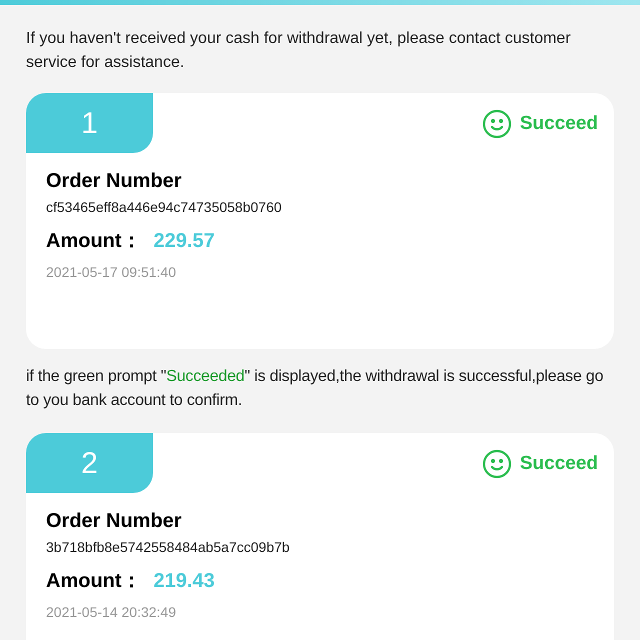 The image size is (640, 640). Describe the element at coordinates (315, 389) in the screenshot. I see `notice-text: if the green prompt "Succeeded" is displayed,the withdrawal is successful,please go to you bank account to confirm.` at that location.